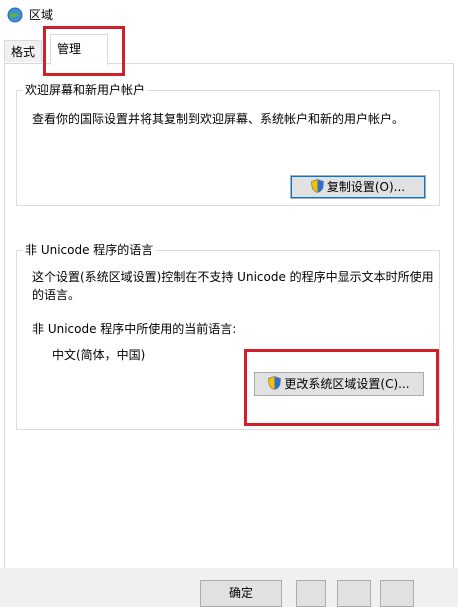 The image size is (458, 607). I want to click on non-unicode-group-title: 非 Unicode 程序的语言, so click(89, 250).